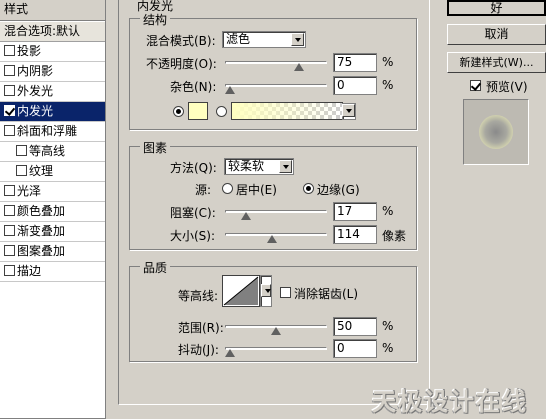 The width and height of the screenshot is (546, 419). I want to click on structure-title: 结构, so click(155, 19).